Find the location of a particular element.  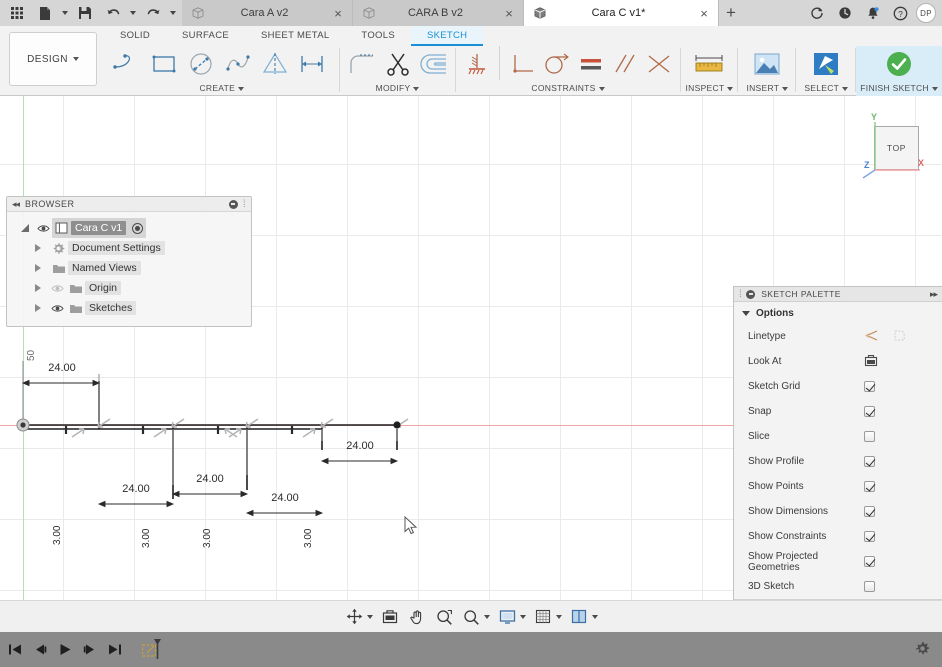

measure-icon is located at coordinates (709, 64).